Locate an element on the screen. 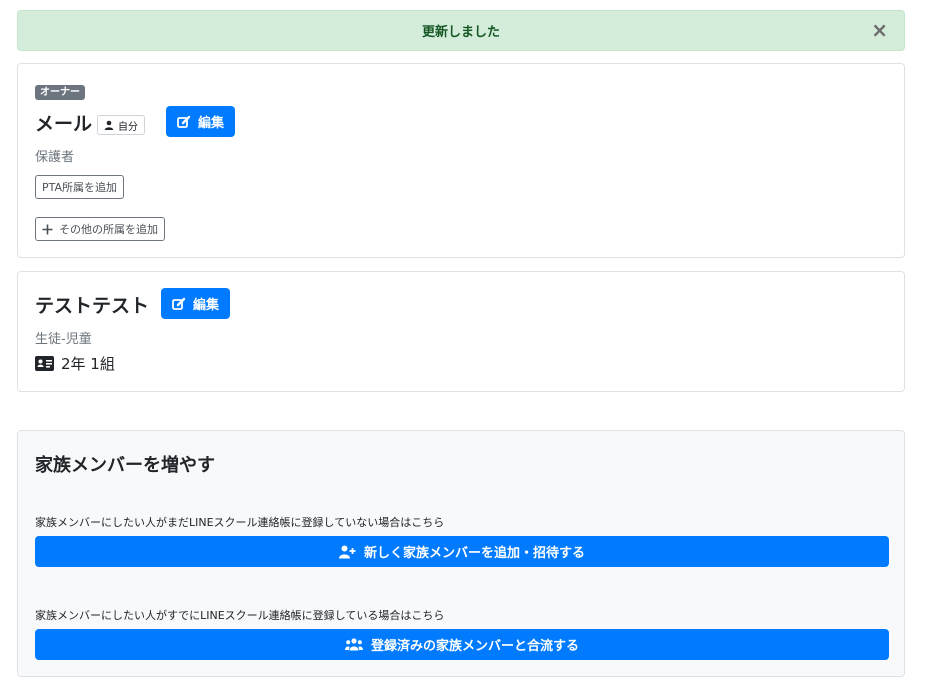 This screenshot has width=936, height=681. add-other-label: その他の所属を追加 is located at coordinates (108, 229).